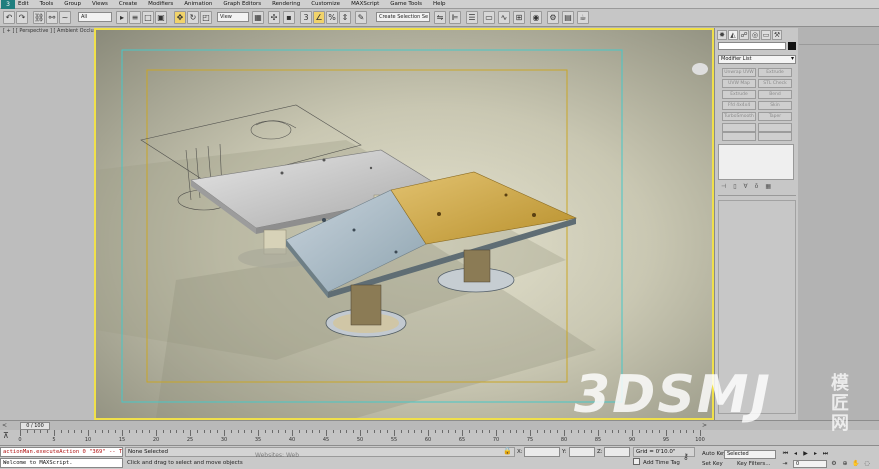 The image size is (879, 469). I want to click on selection-filter-dropdown: All, so click(95, 17).